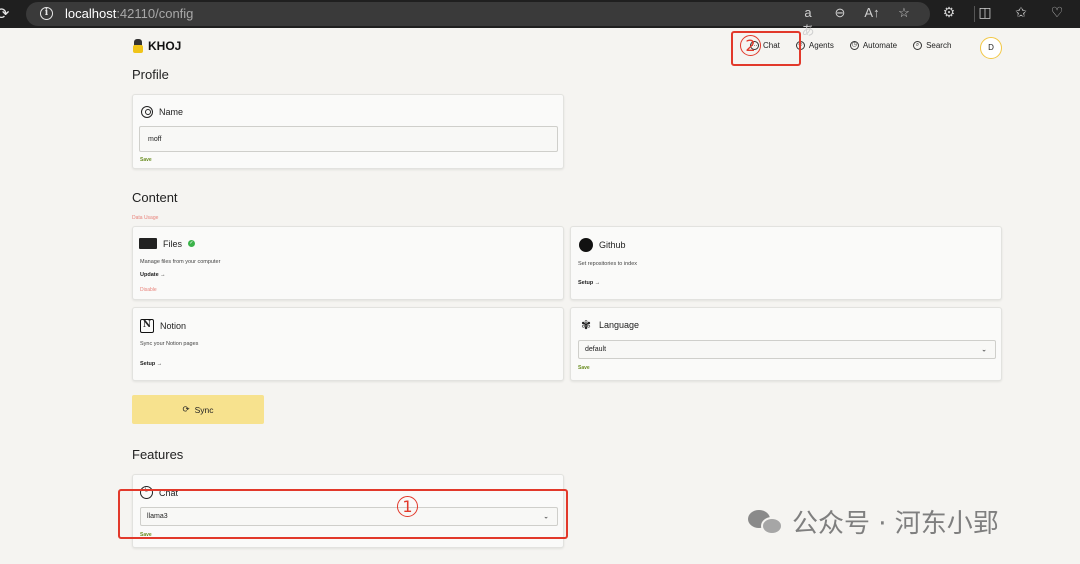  Describe the element at coordinates (608, 264) in the screenshot. I see `github-card-description: Set repositories to index` at that location.